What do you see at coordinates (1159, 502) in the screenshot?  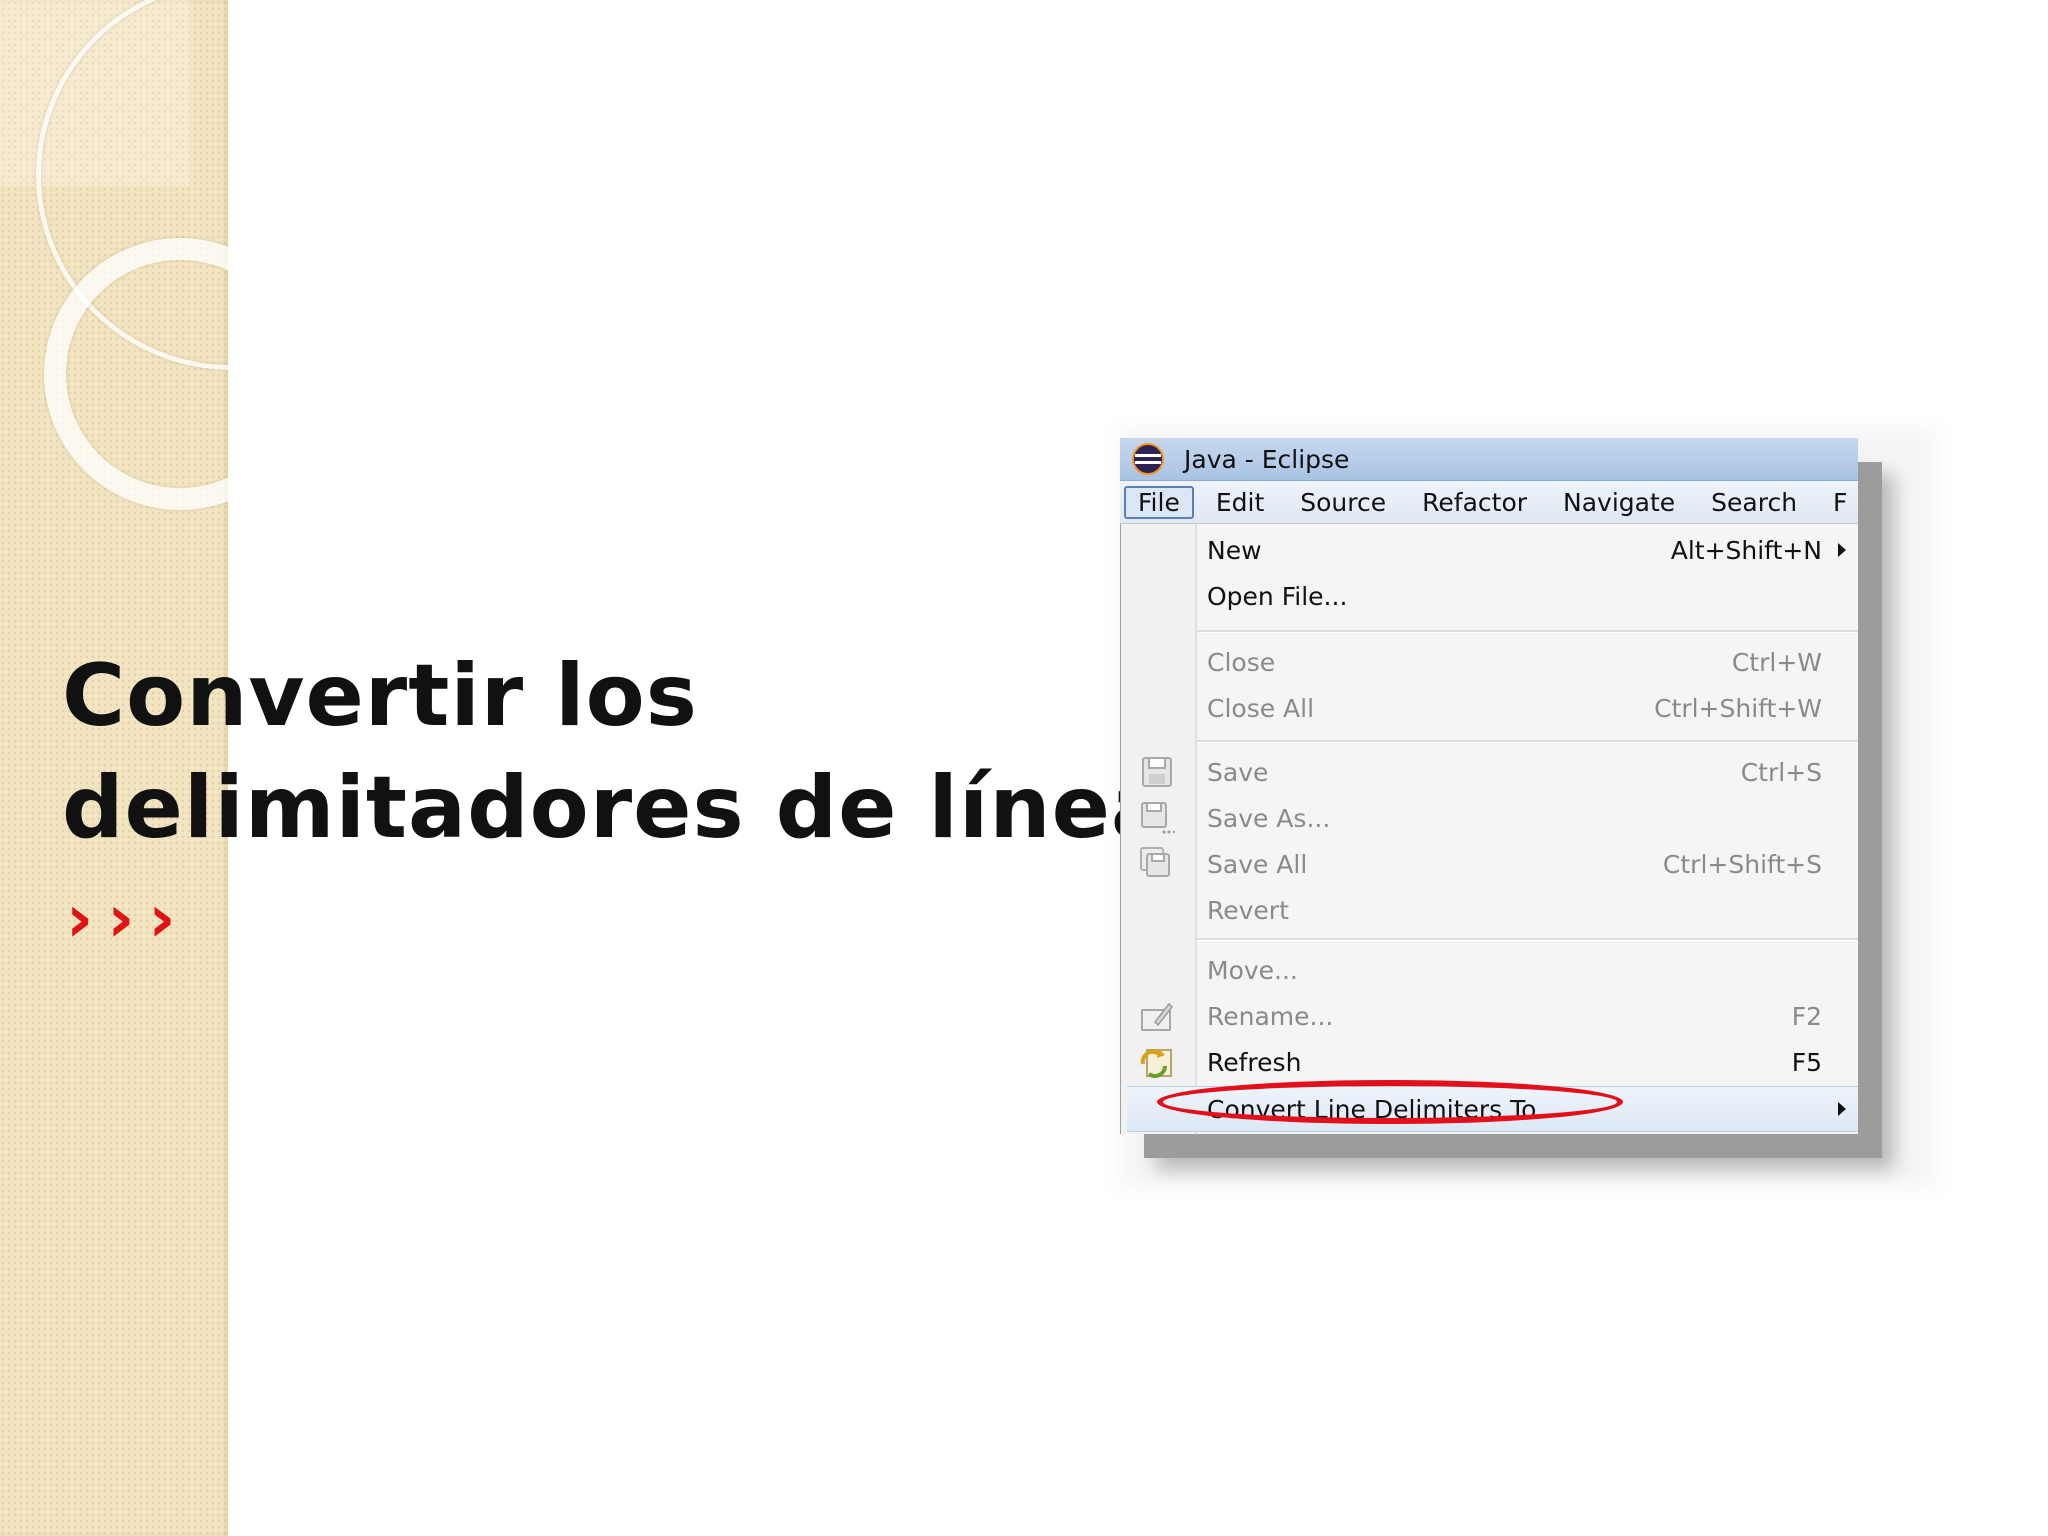 I see `menu-file: File` at bounding box center [1159, 502].